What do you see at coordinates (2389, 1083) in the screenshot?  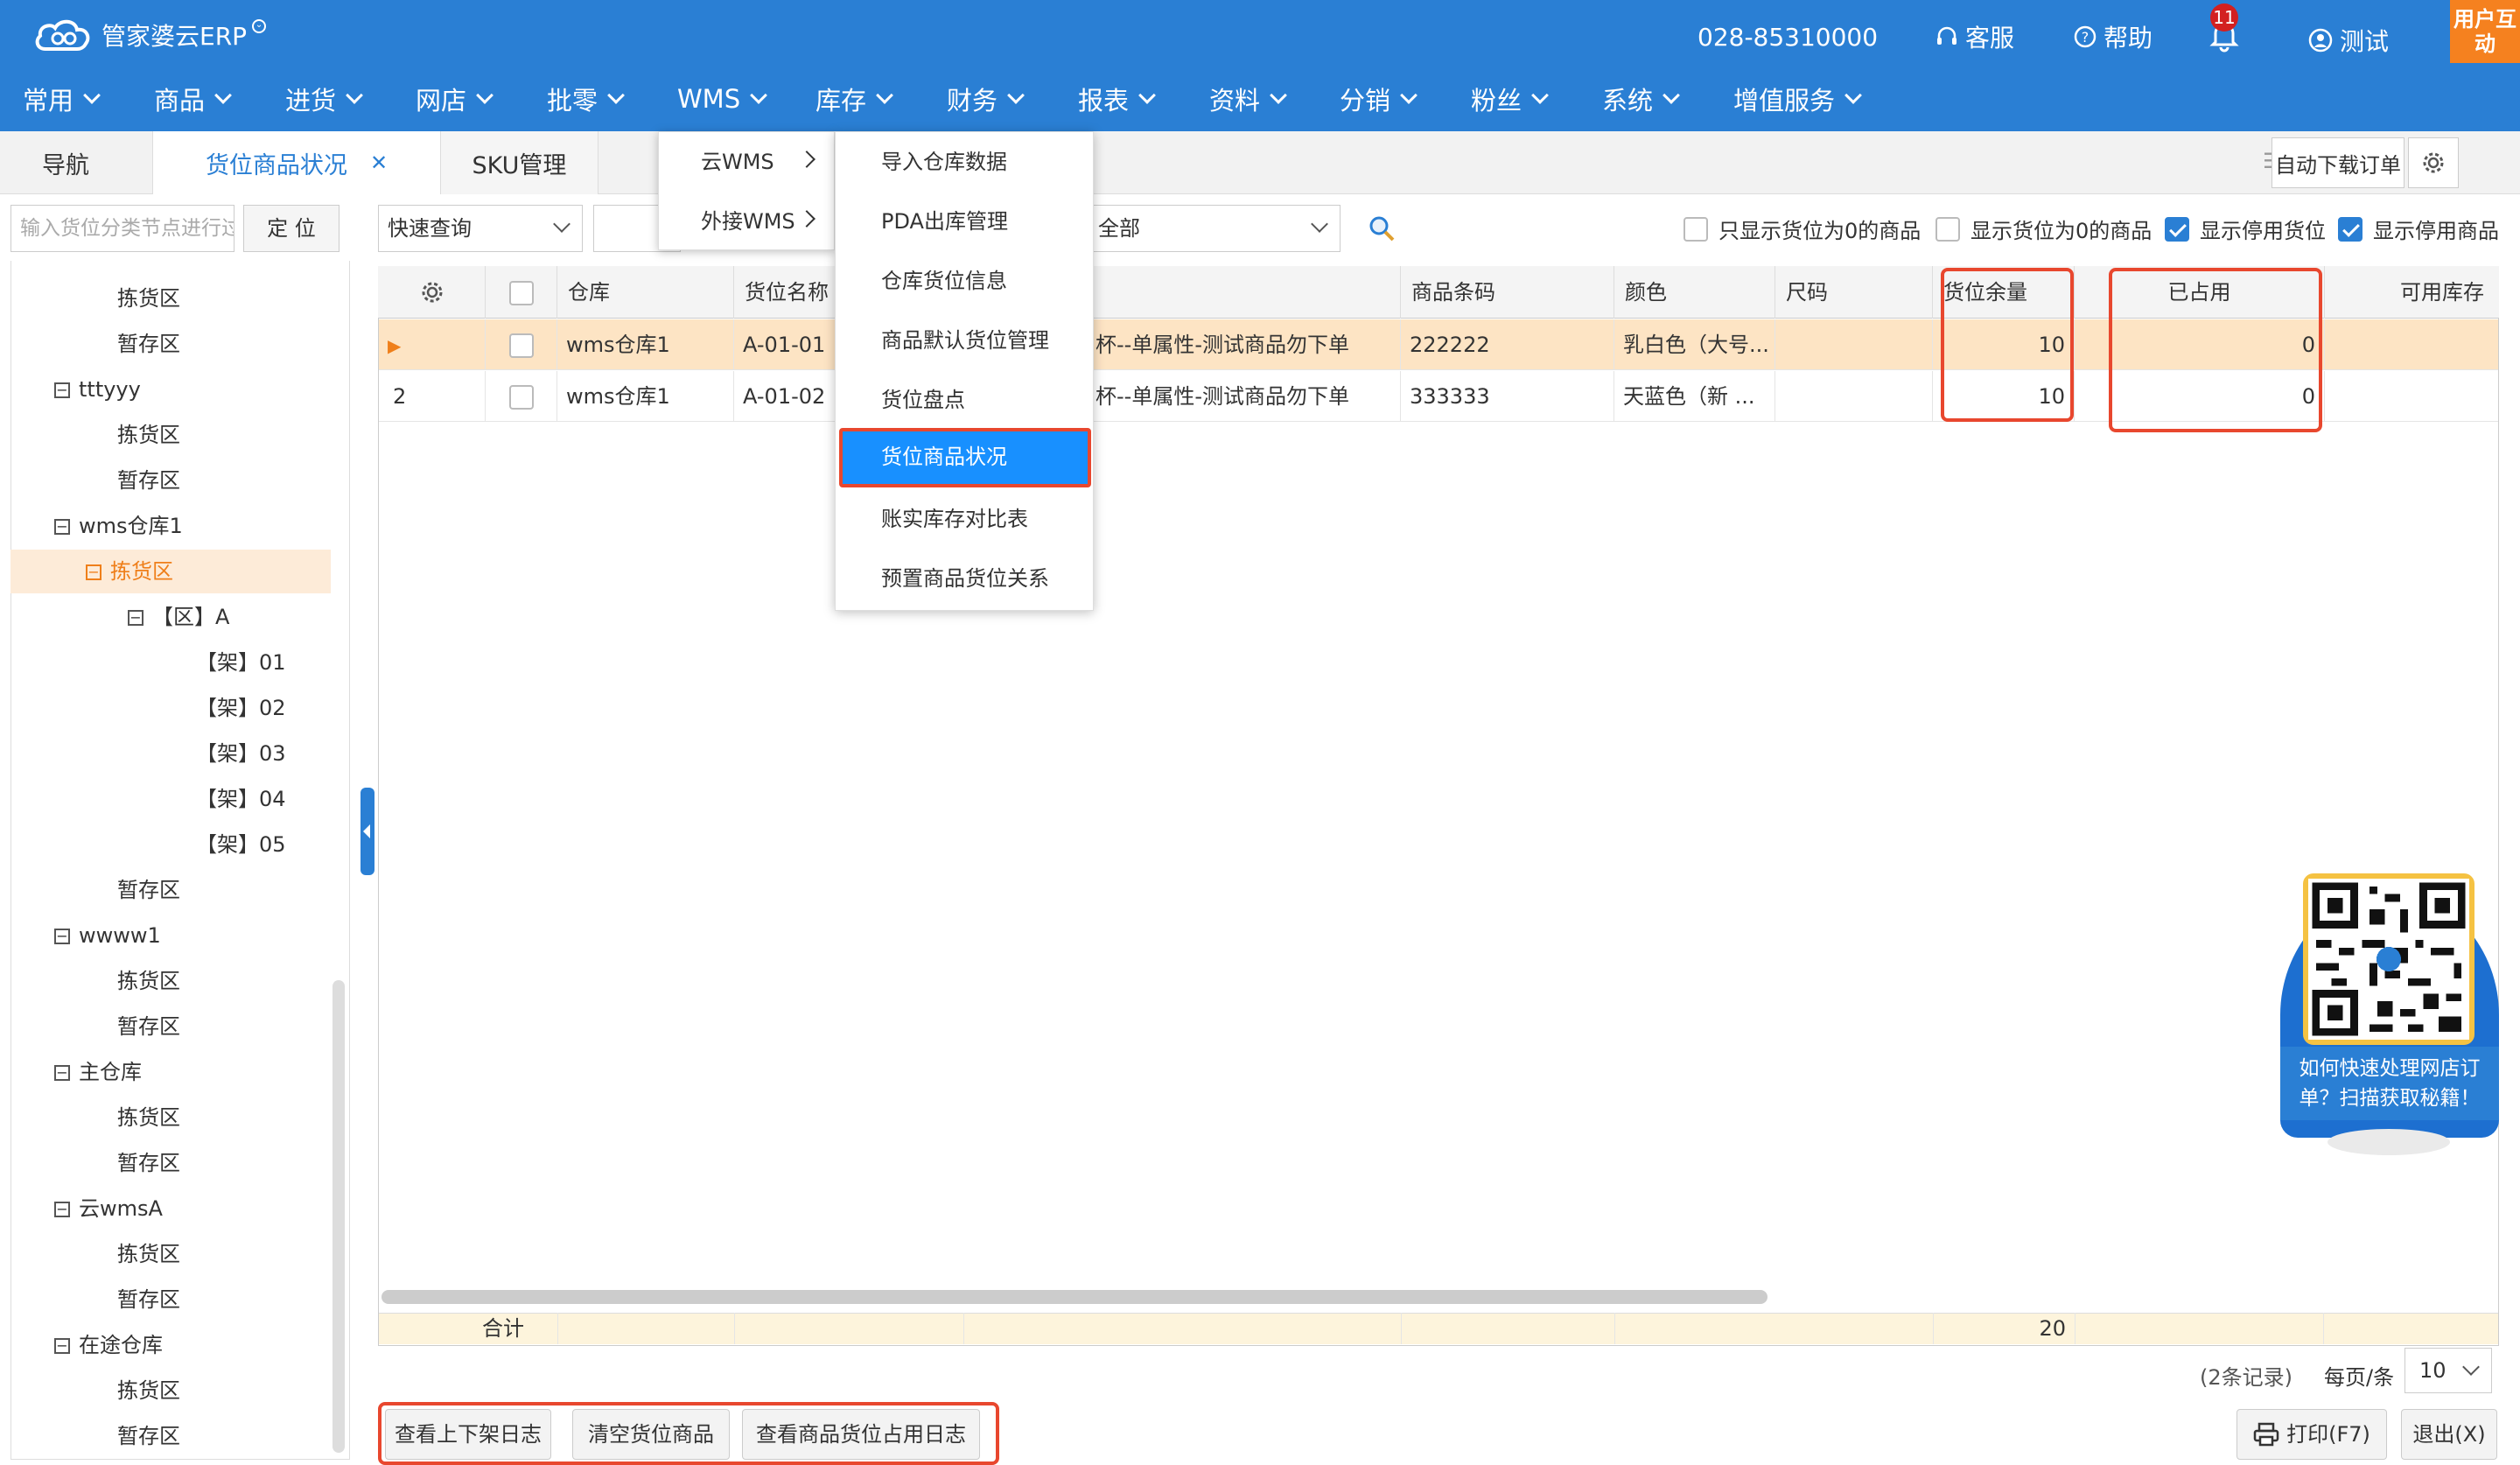 I see `promo-caption: 如何快速处理网店订单？扫描获取秘籍！` at bounding box center [2389, 1083].